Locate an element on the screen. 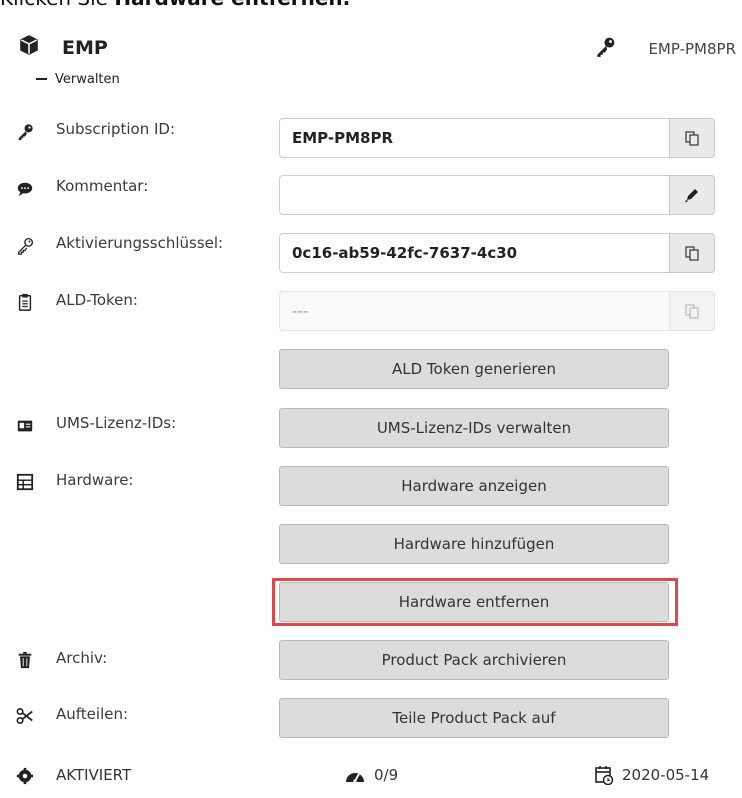  hardware-add-button: Hardware hinzufügen is located at coordinates (474, 544).